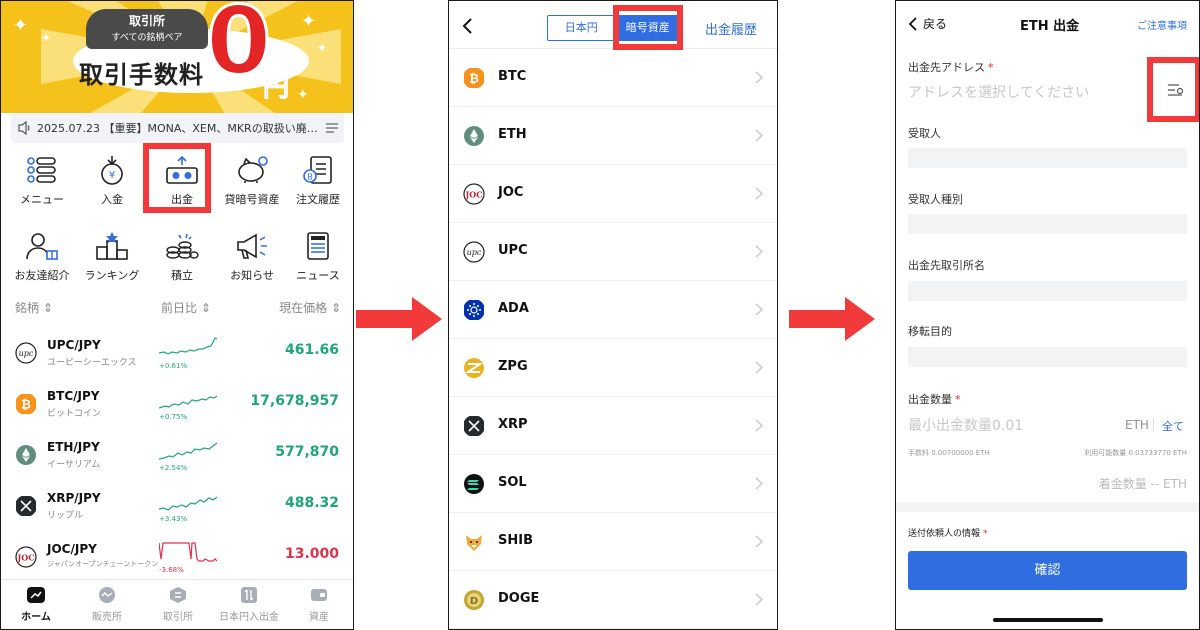  I want to click on market-price: 577,870, so click(307, 452).